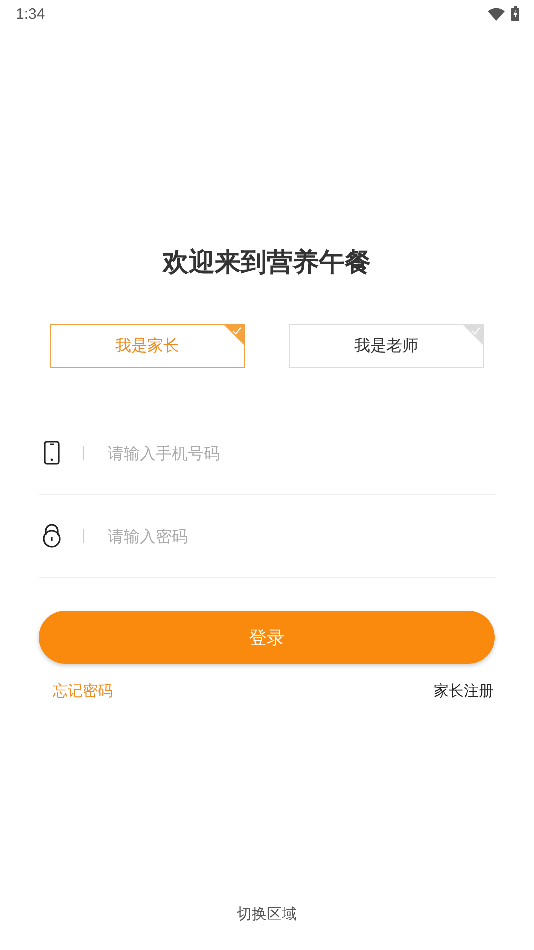  Describe the element at coordinates (31, 14) in the screenshot. I see `status-time: 1:34` at that location.